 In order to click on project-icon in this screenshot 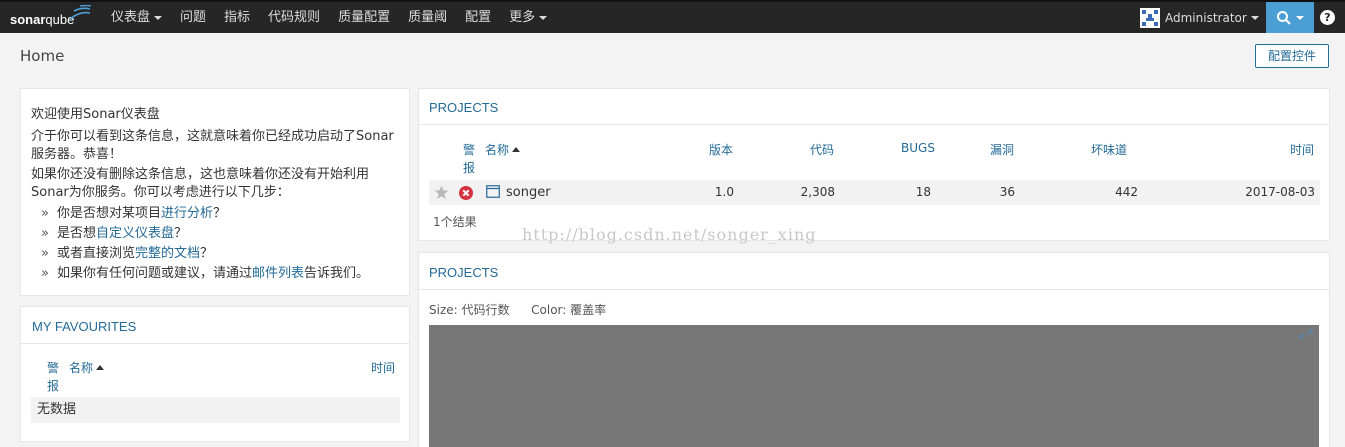, I will do `click(493, 191)`.